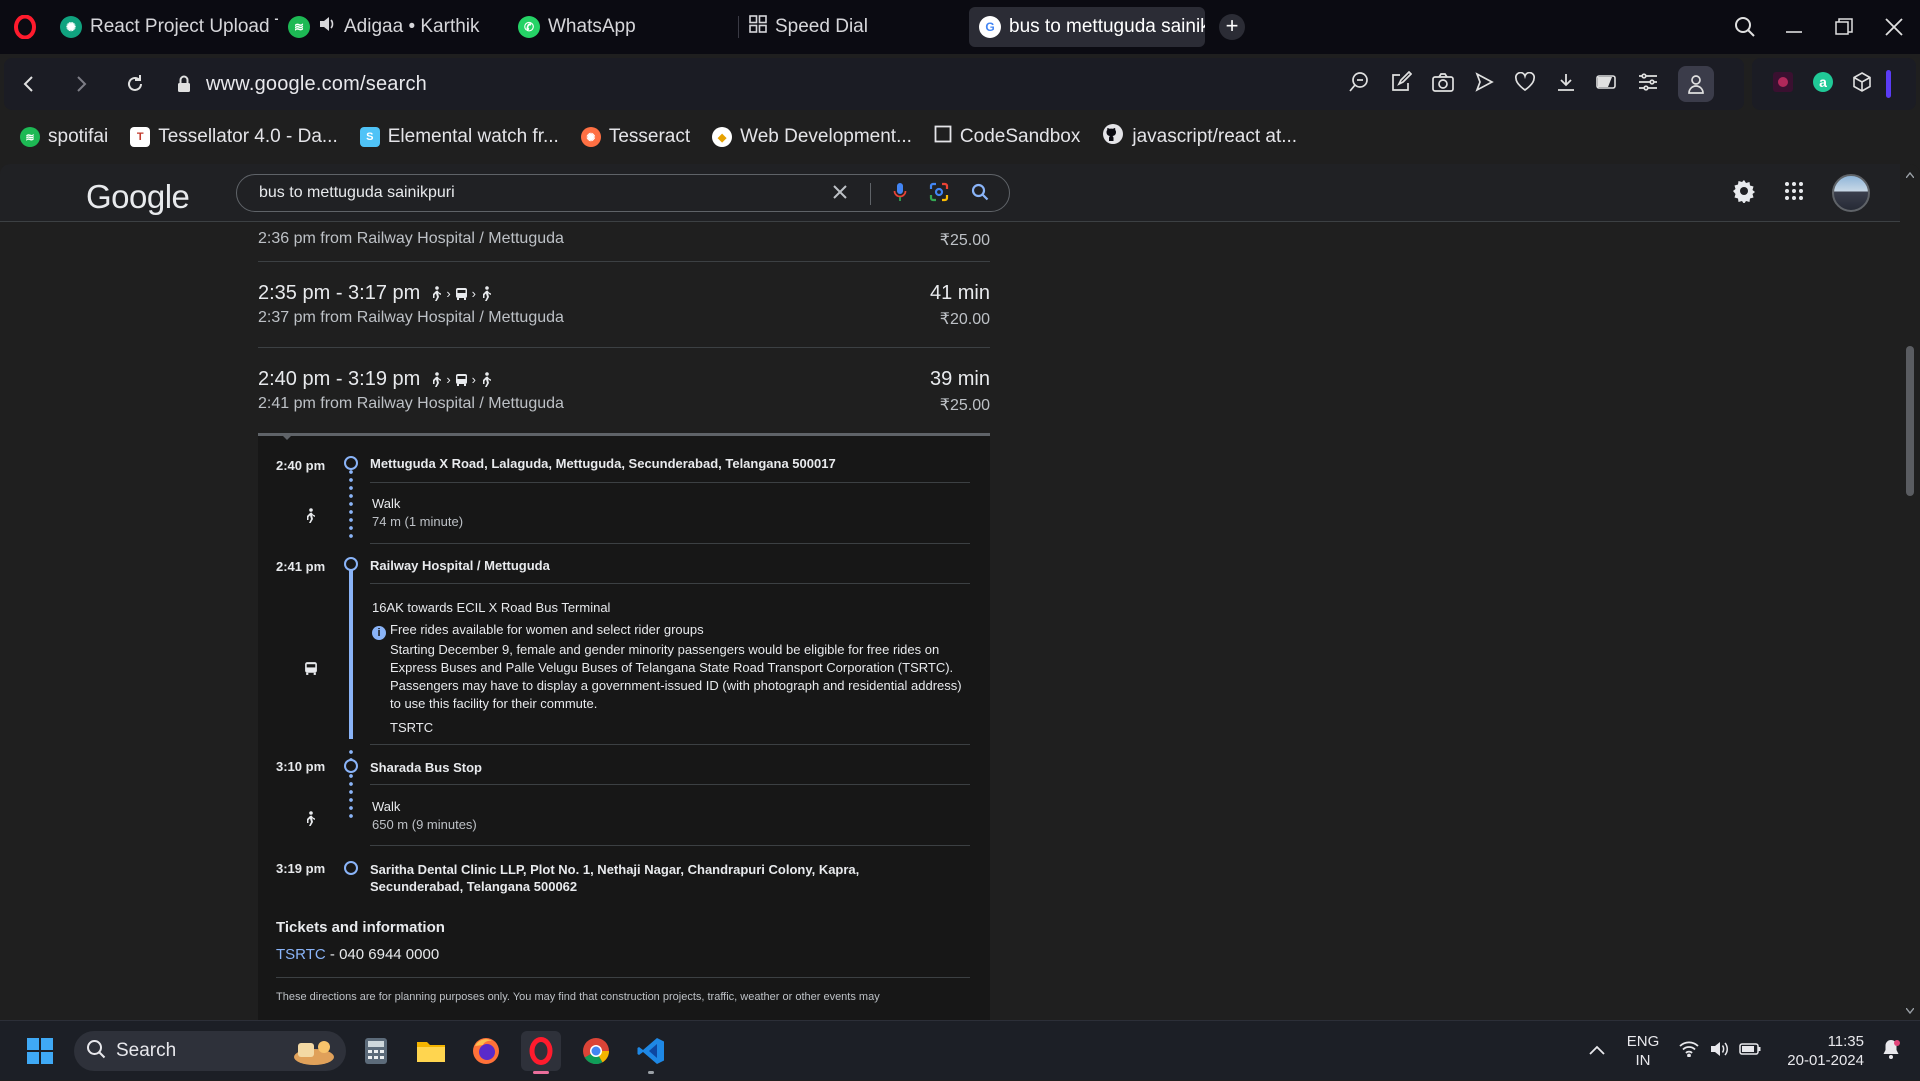 Image resolution: width=1920 pixels, height=1081 pixels. What do you see at coordinates (1401, 84) in the screenshot?
I see `edit-icon` at bounding box center [1401, 84].